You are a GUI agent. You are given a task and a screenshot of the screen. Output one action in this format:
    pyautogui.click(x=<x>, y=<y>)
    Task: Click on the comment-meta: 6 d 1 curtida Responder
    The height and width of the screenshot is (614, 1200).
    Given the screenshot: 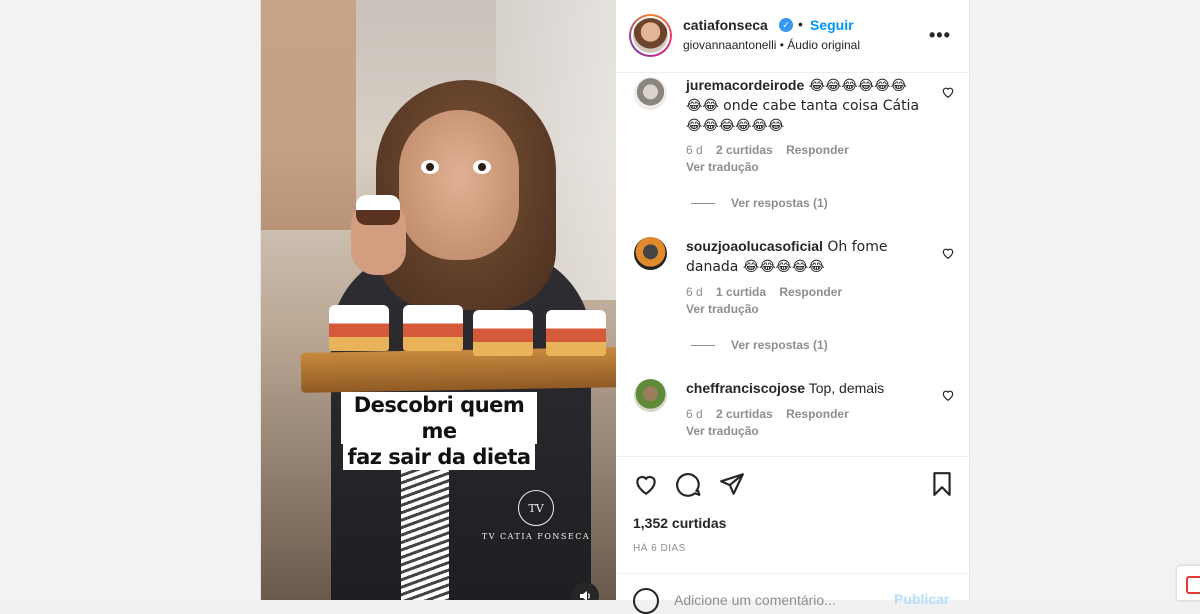 What is the action you would take?
    pyautogui.click(x=769, y=292)
    